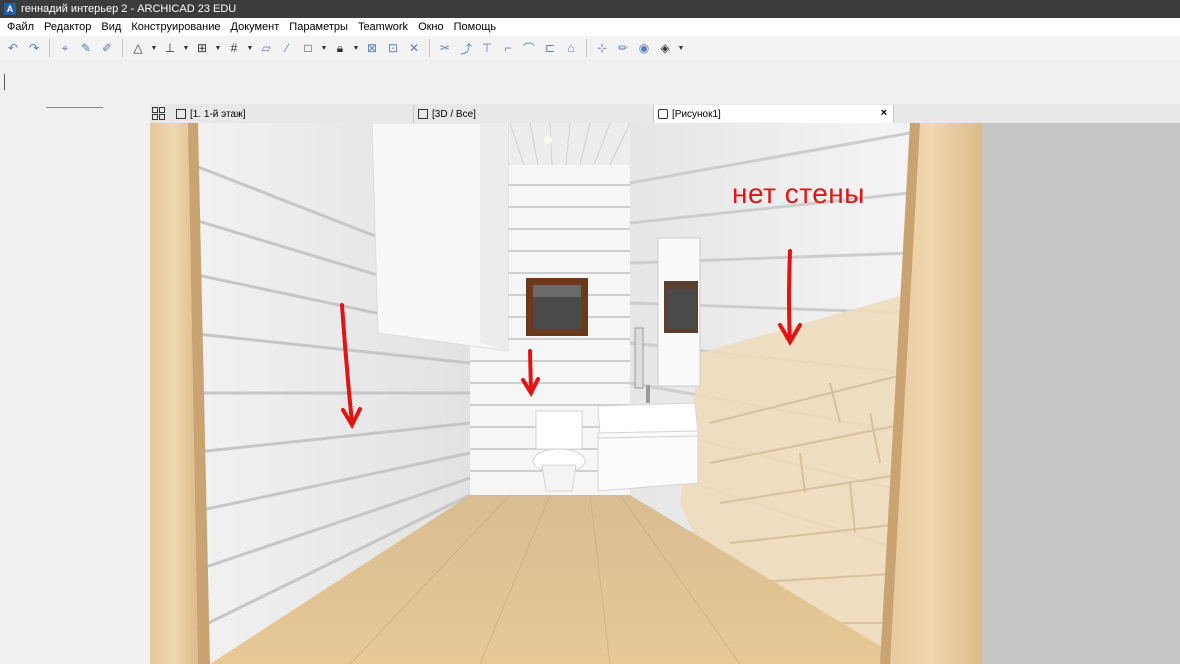 The image size is (1180, 664). What do you see at coordinates (665, 48) in the screenshot?
I see `3d-navigation-icon: ◈` at bounding box center [665, 48].